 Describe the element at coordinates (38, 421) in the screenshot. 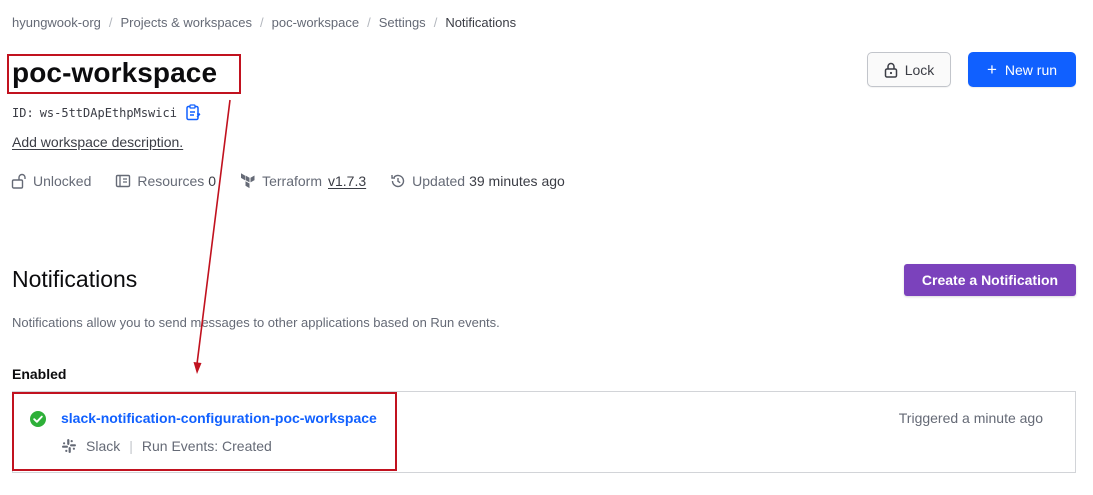

I see `check-circle-icon` at that location.